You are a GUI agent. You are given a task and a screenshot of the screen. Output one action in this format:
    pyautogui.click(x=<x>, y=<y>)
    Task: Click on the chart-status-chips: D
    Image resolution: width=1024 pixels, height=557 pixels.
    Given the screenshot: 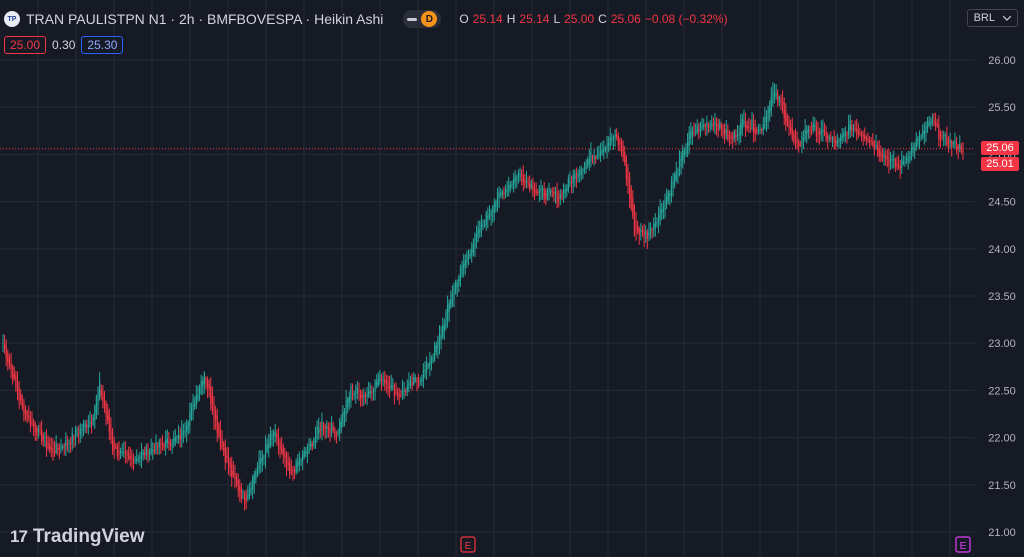 What is the action you would take?
    pyautogui.click(x=422, y=19)
    